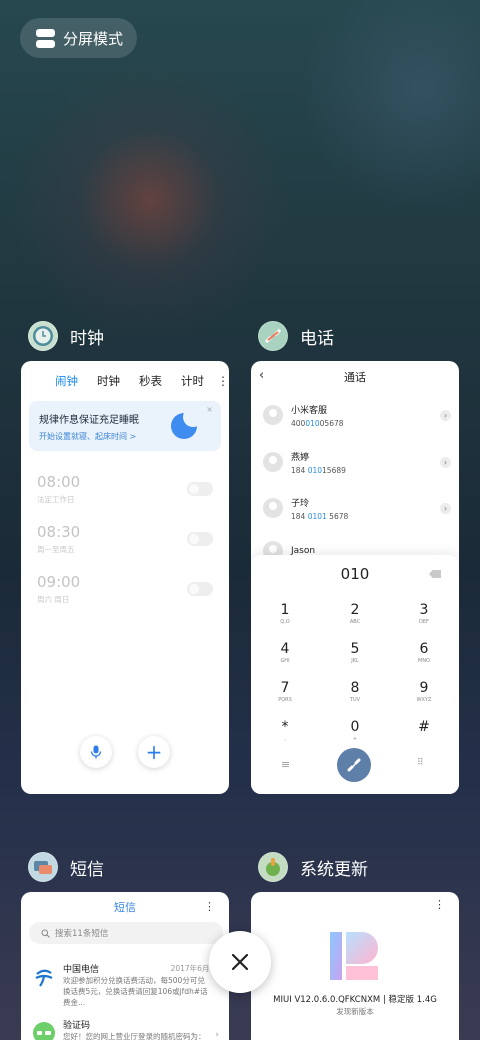  What do you see at coordinates (44, 977) in the screenshot?
I see `china-telecom-logo` at bounding box center [44, 977].